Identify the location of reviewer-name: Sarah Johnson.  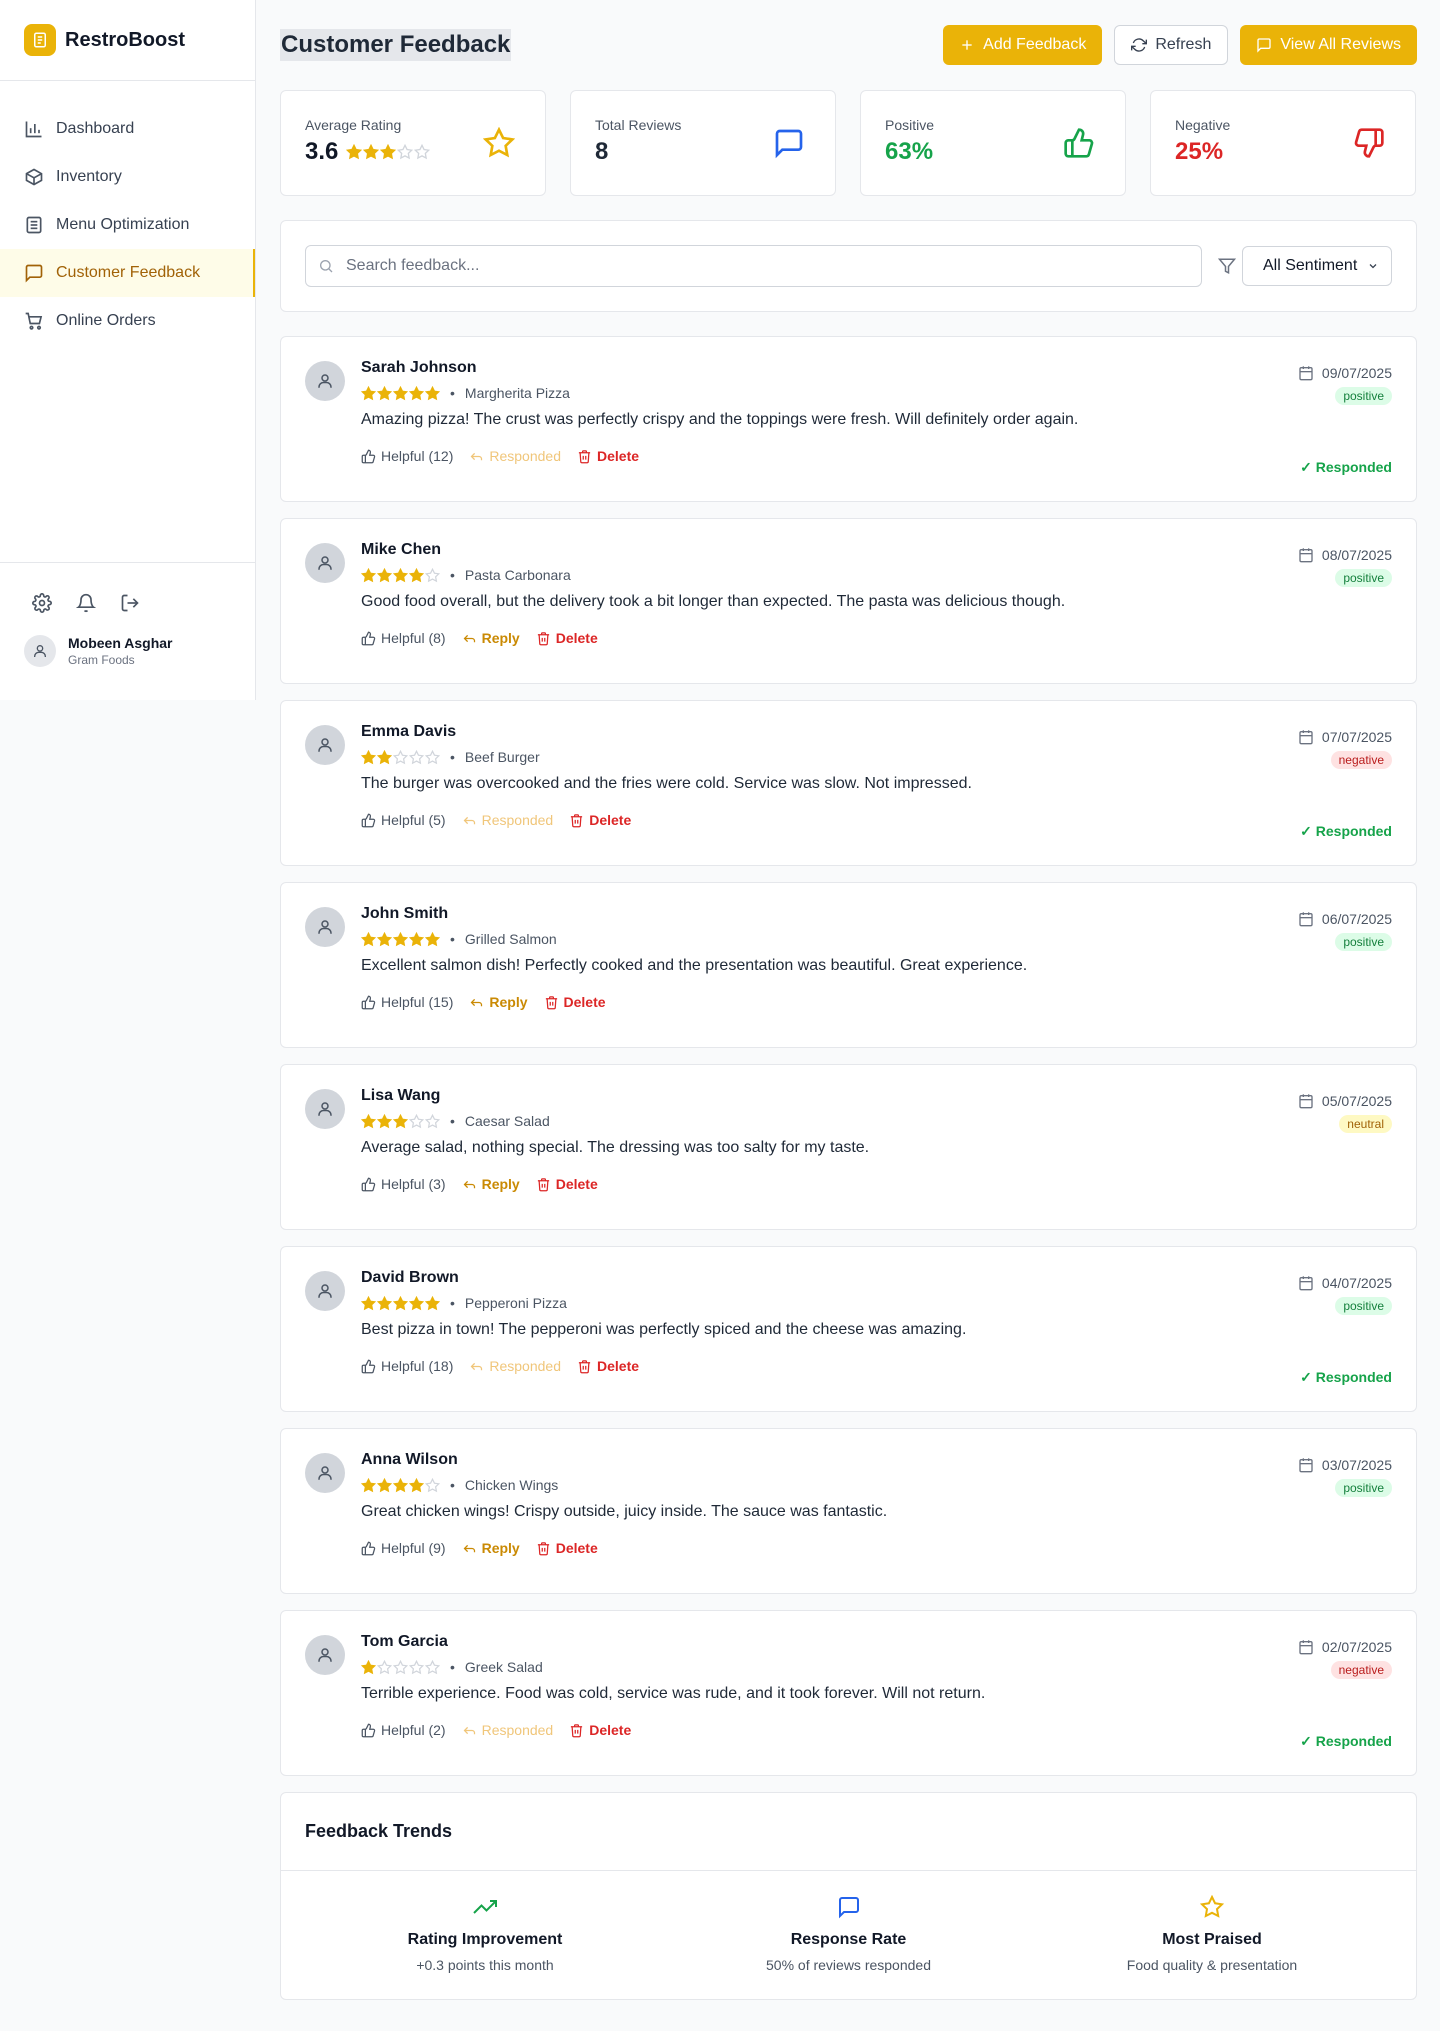
(419, 367).